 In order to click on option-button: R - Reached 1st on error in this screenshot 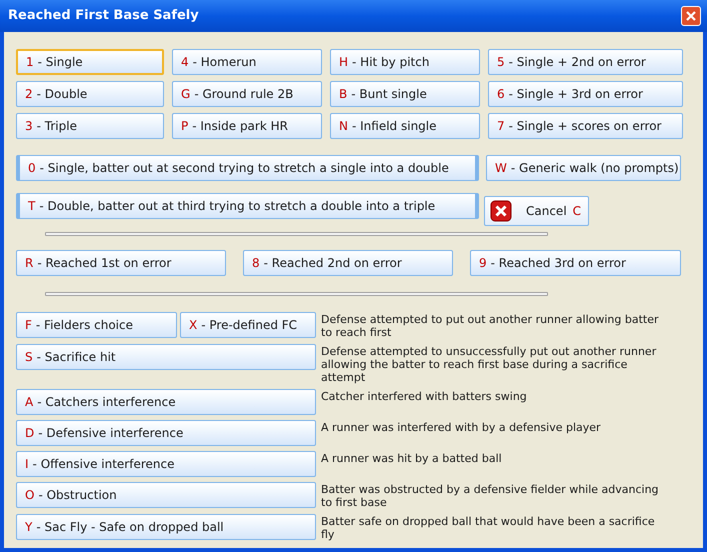, I will do `click(121, 263)`.